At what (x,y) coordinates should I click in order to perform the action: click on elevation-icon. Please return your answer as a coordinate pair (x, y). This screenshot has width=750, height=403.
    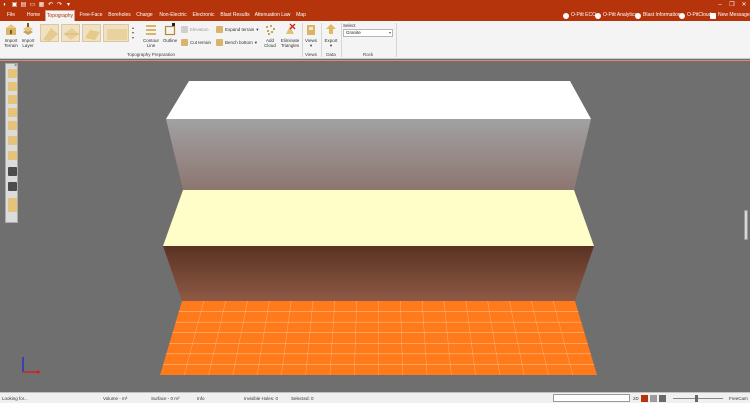
    Looking at the image, I should click on (184, 29).